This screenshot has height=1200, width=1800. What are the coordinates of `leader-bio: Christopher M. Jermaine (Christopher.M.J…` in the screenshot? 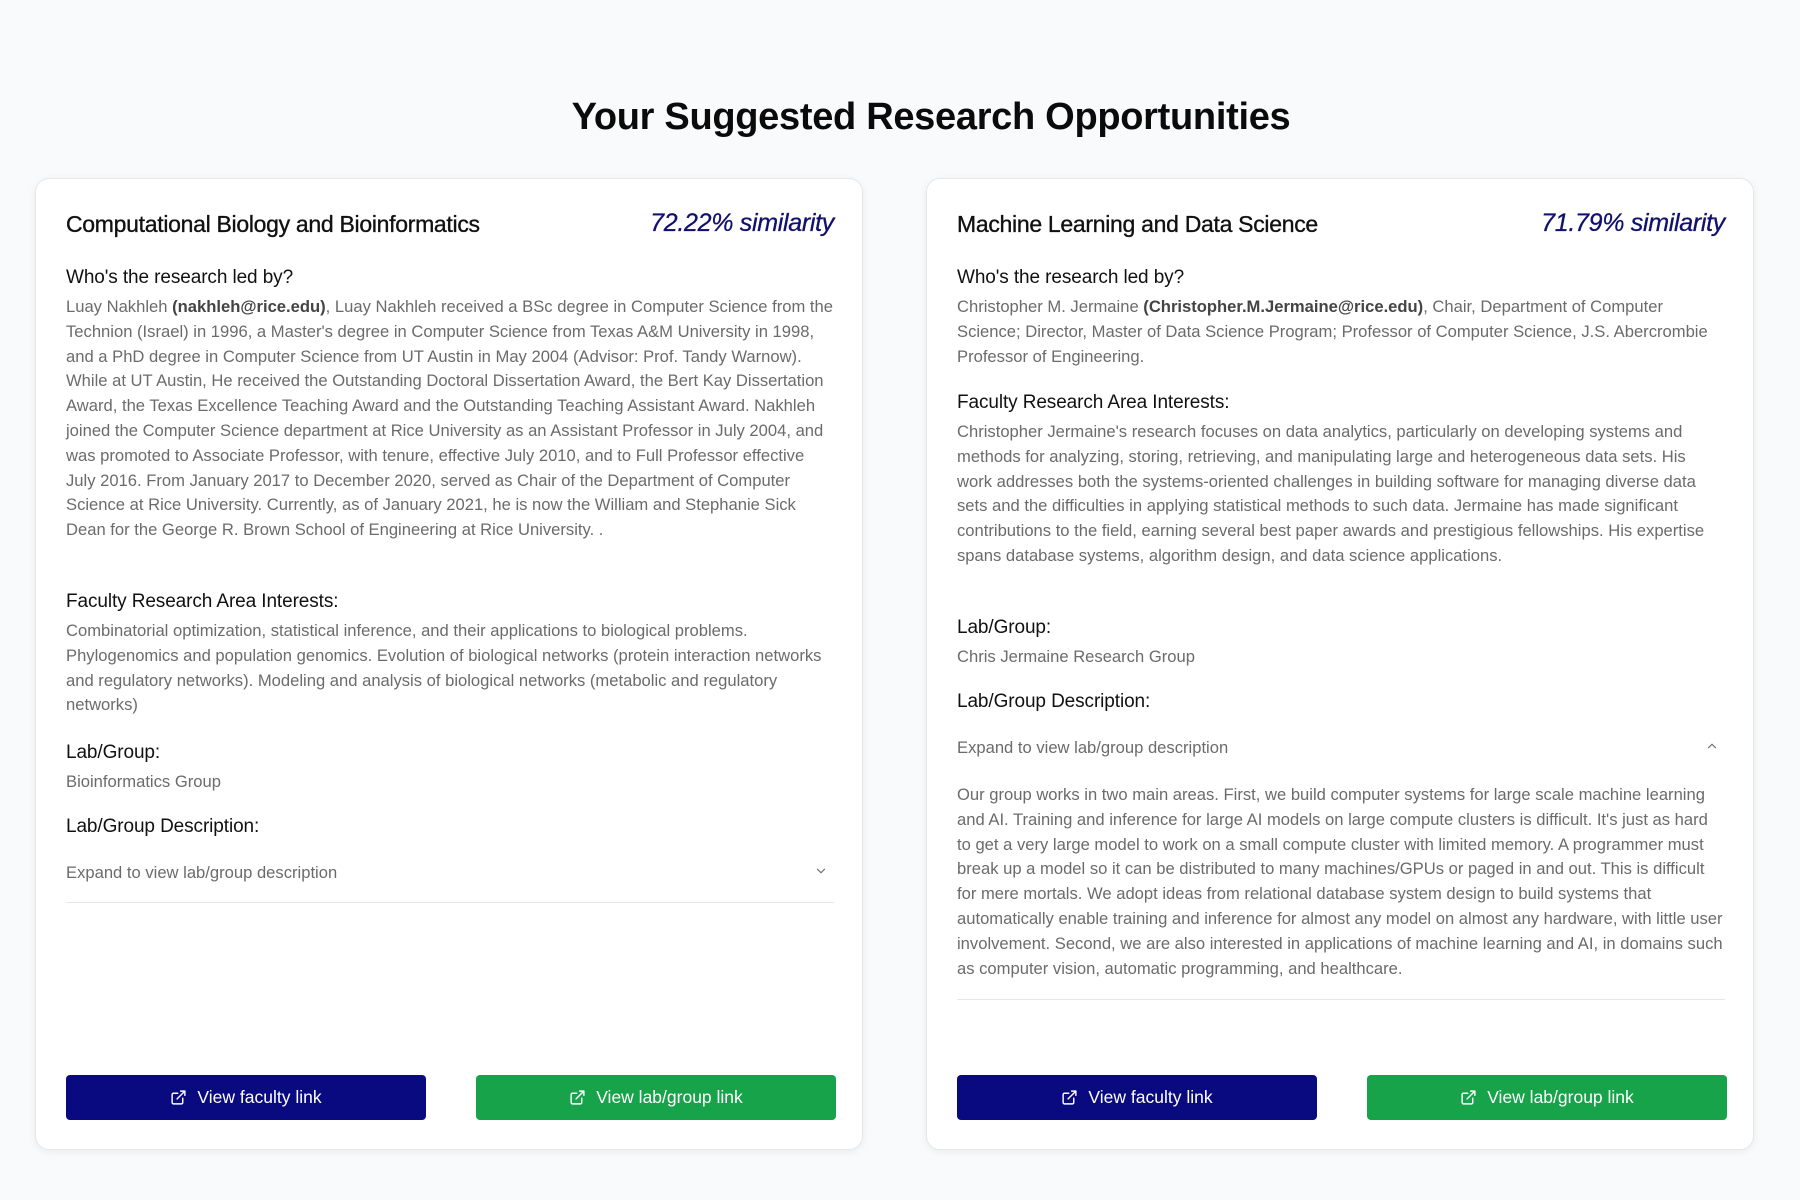 It's located at (1341, 332).